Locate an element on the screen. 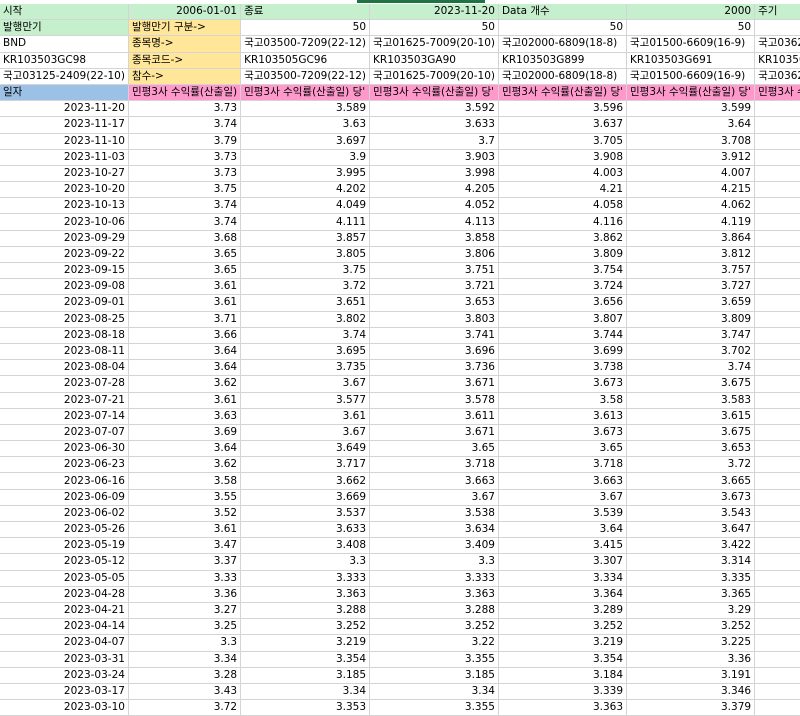 This screenshot has height=716, width=800. yield-cell: 3.721 is located at coordinates (434, 287).